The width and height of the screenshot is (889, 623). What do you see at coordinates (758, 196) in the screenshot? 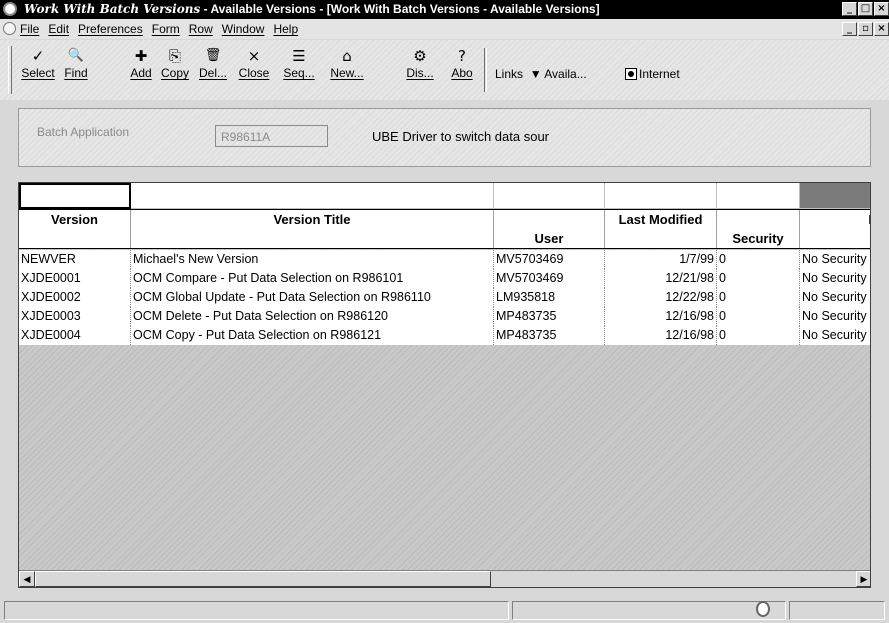
I see `qbe-security-cell` at bounding box center [758, 196].